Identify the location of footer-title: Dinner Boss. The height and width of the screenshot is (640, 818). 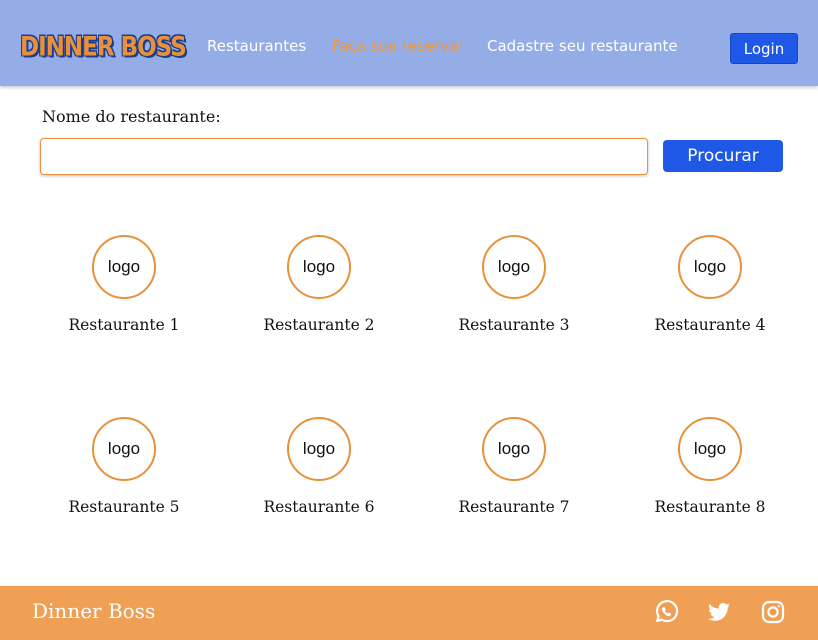
(94, 611).